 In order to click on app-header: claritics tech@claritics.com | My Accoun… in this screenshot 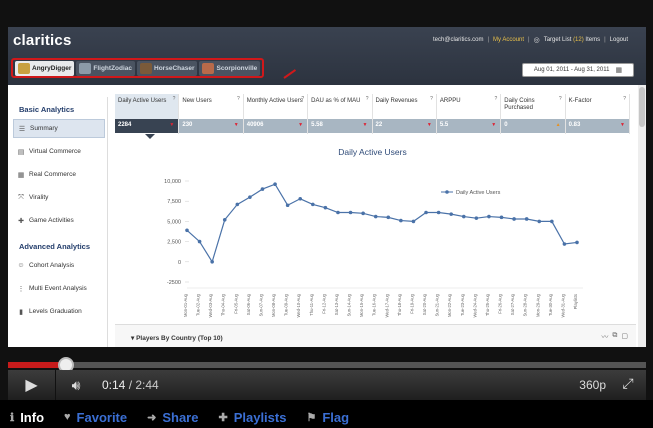, I will do `click(327, 56)`.